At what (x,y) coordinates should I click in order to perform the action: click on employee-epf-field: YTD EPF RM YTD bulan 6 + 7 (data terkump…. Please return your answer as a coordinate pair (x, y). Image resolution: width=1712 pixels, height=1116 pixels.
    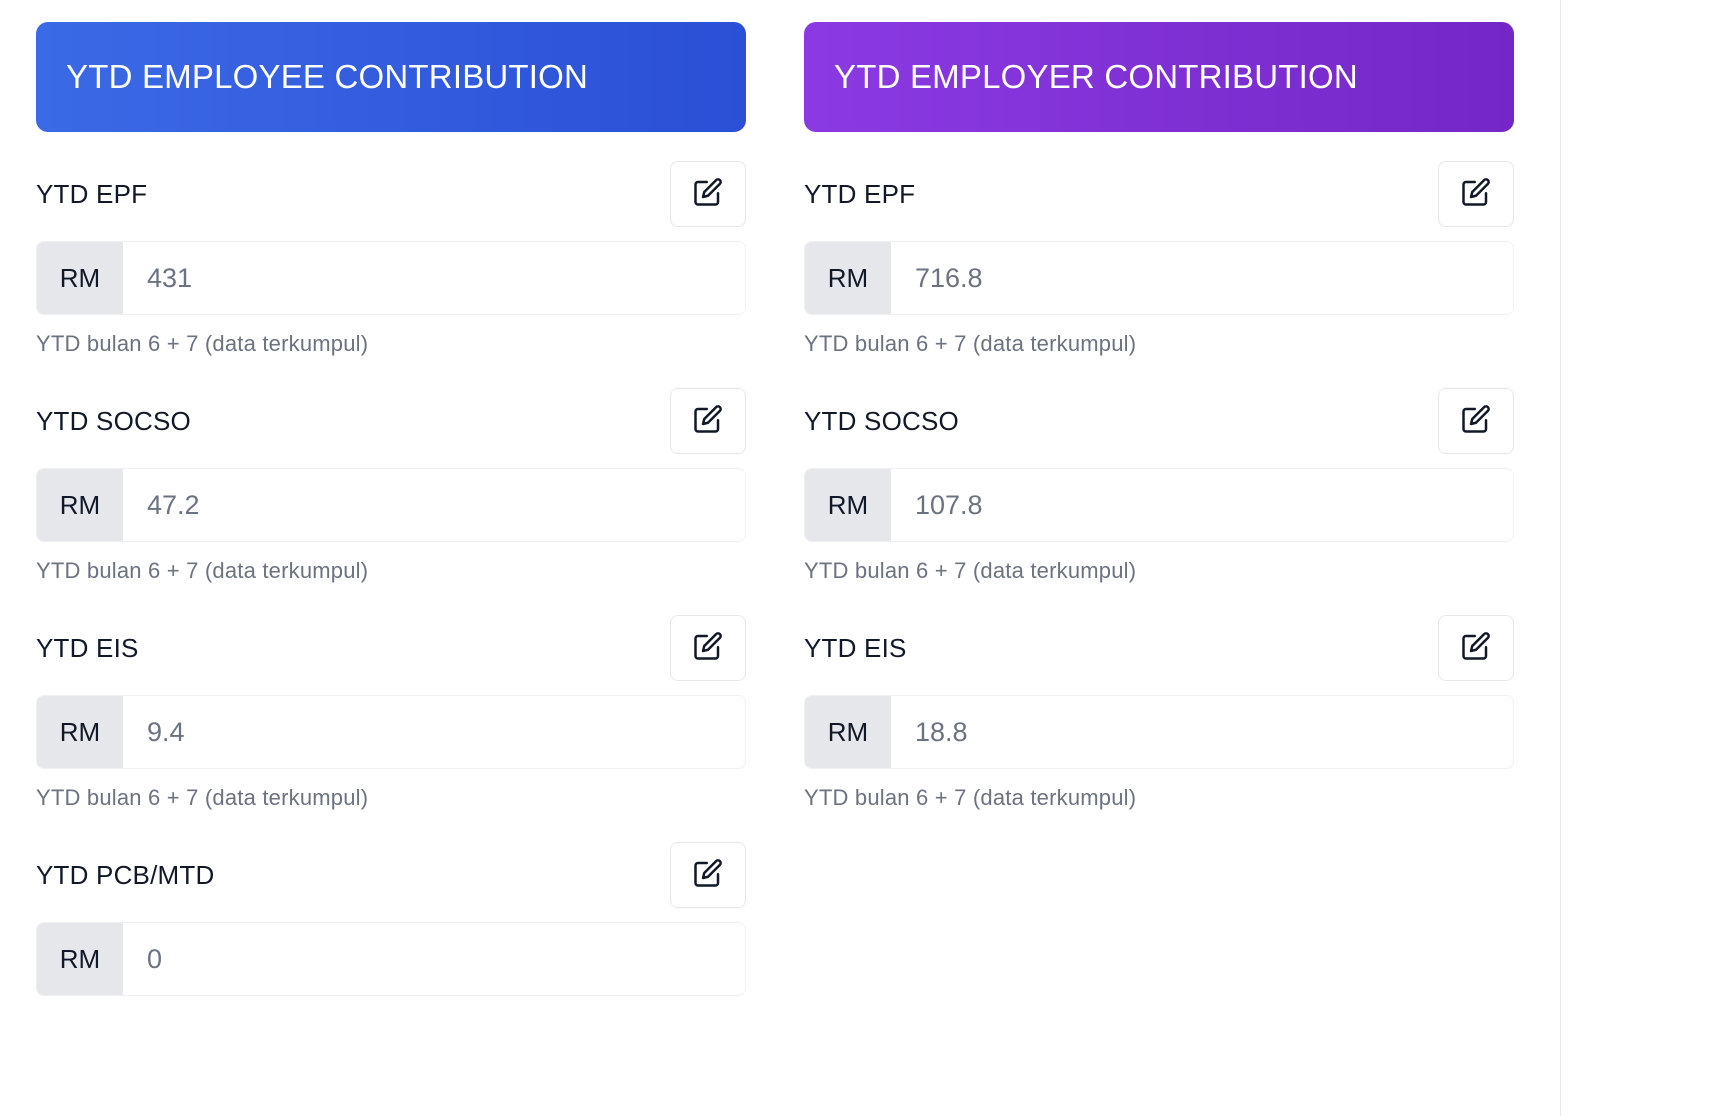
    Looking at the image, I should click on (391, 274).